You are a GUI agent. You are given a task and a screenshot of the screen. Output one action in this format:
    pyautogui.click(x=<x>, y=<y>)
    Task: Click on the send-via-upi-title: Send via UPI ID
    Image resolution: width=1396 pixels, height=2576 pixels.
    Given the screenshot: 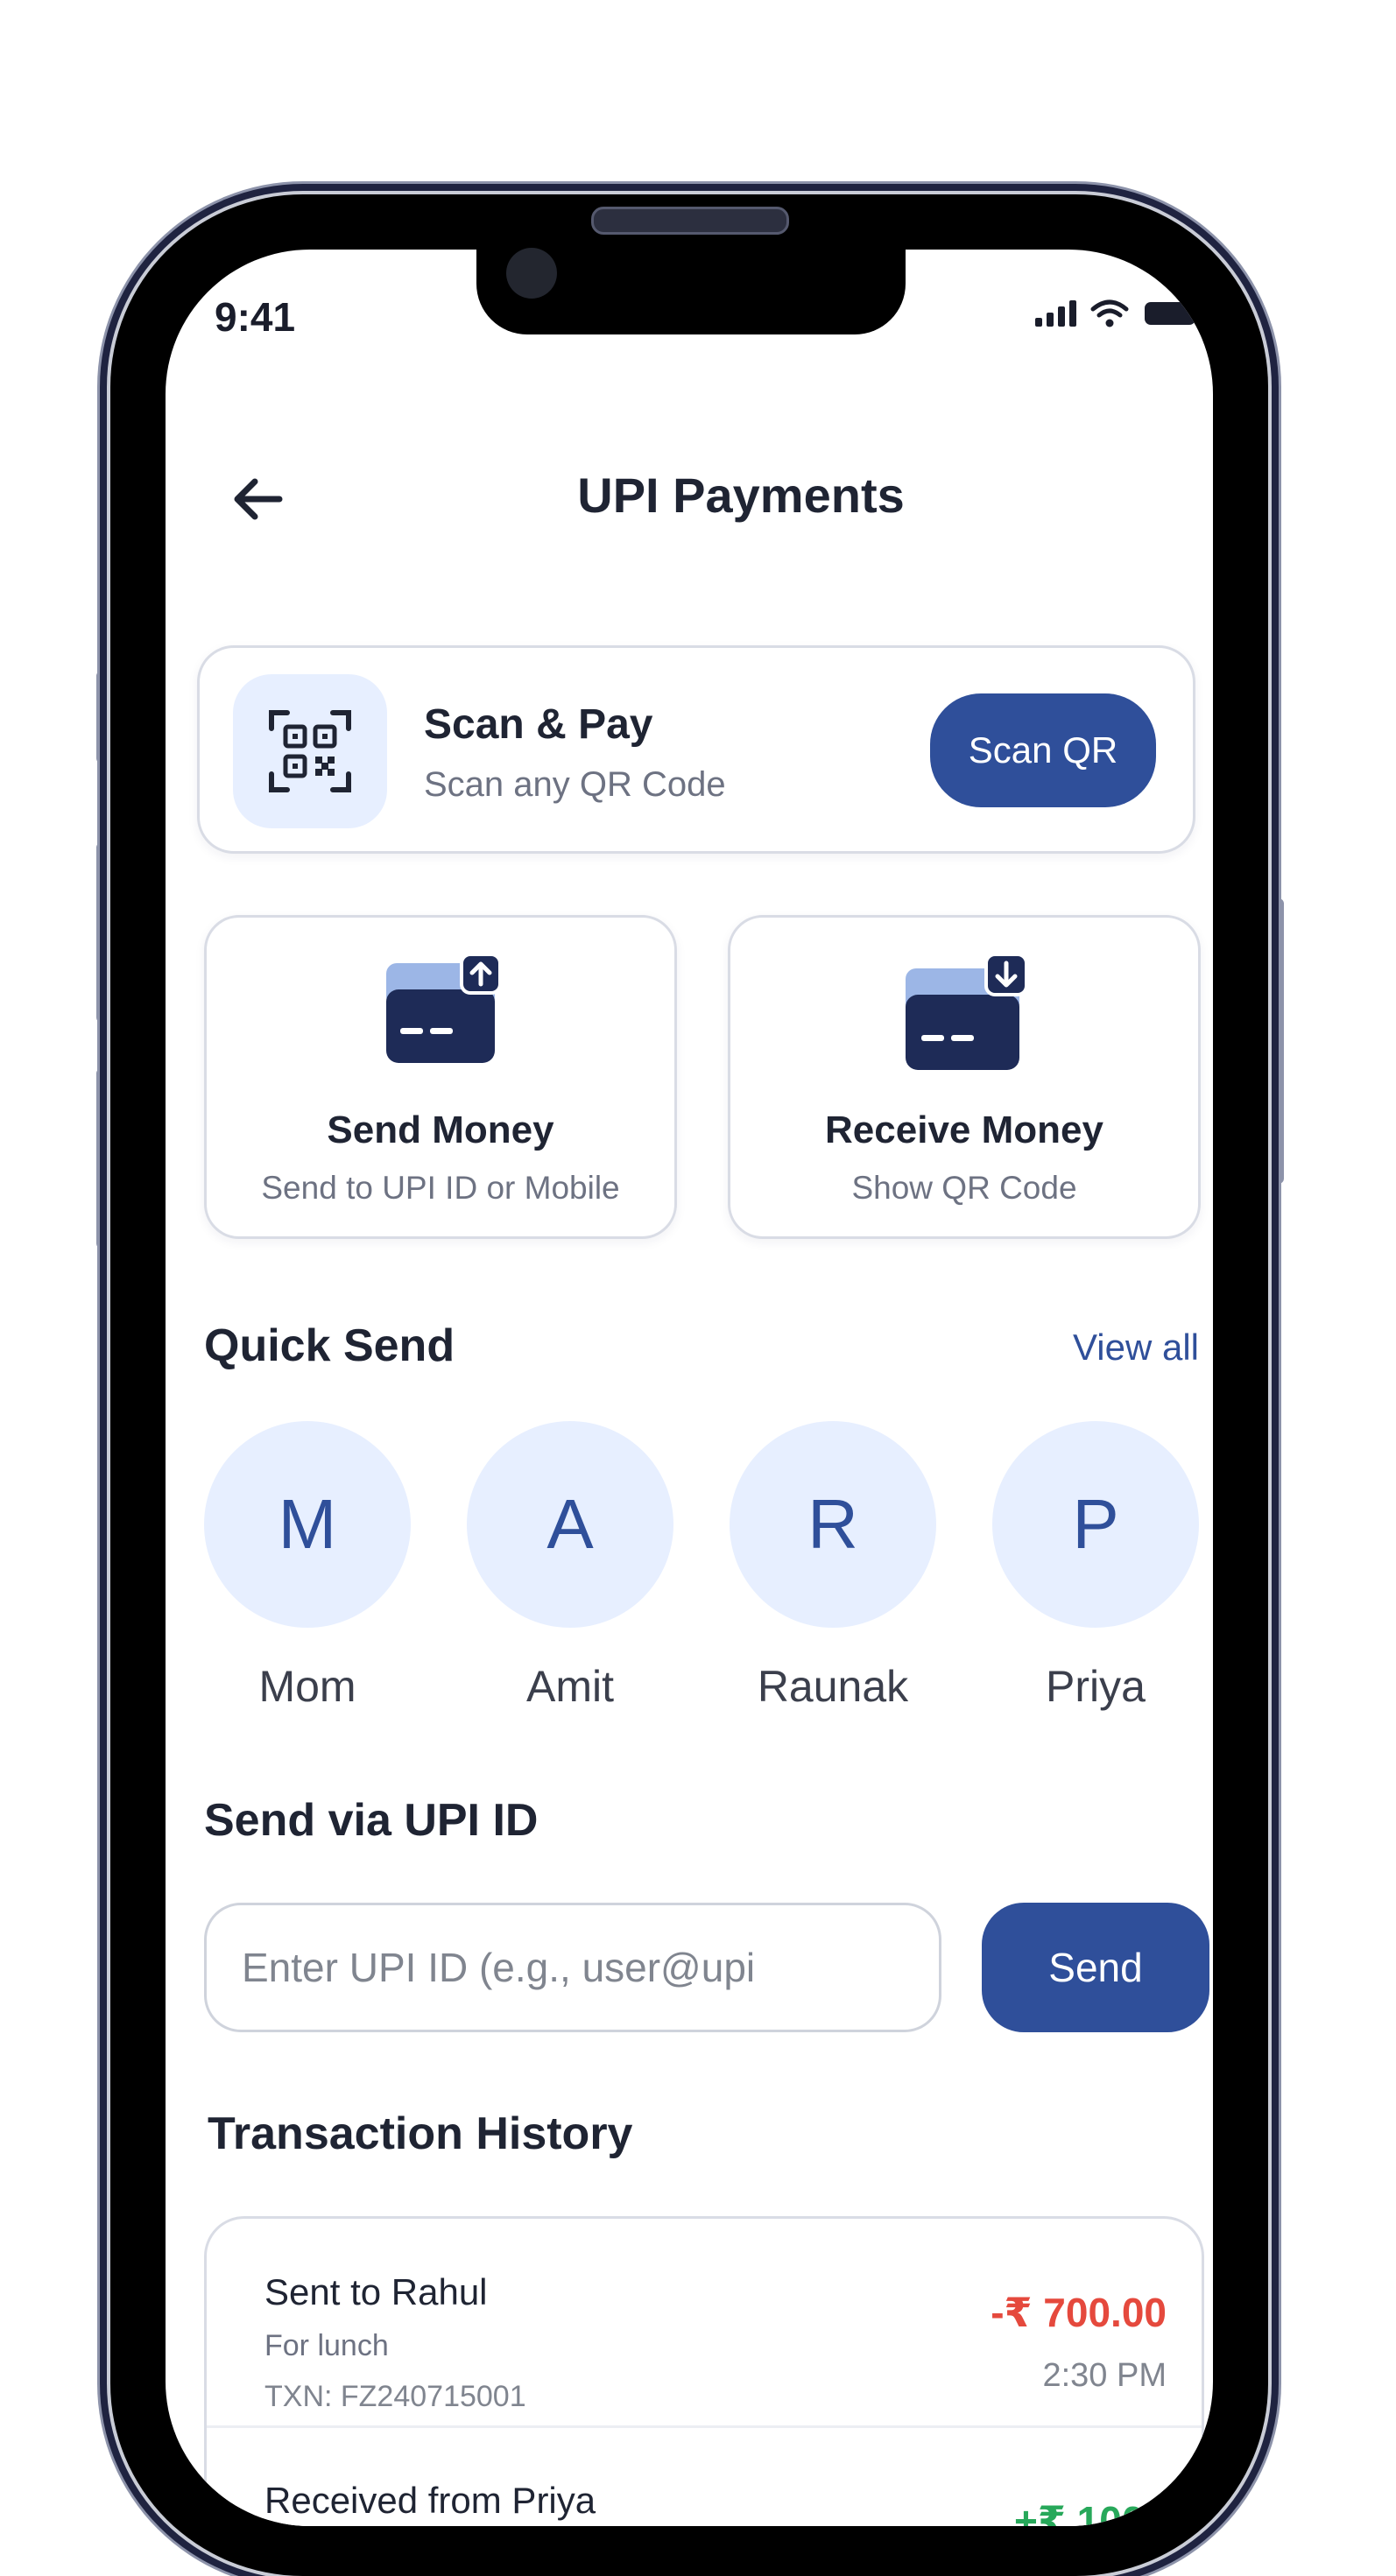 What is the action you would take?
    pyautogui.click(x=372, y=1820)
    